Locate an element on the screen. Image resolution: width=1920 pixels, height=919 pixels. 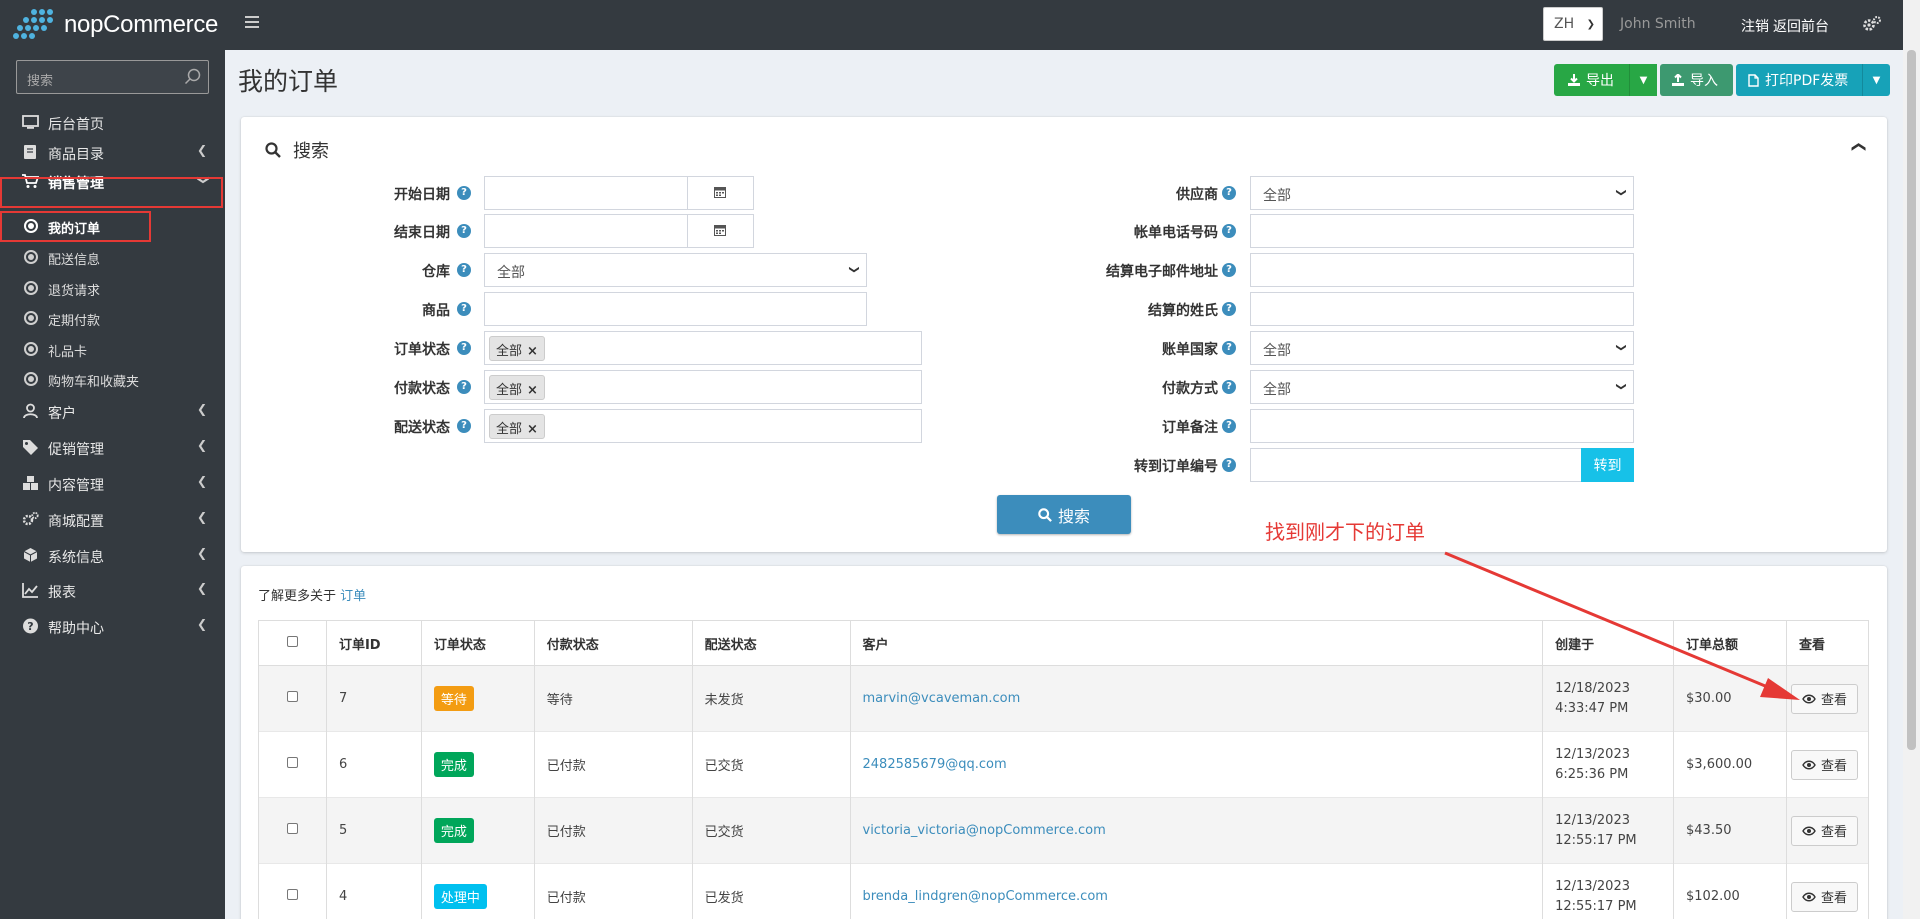
sidebar-item-shipments: 配送信息 is located at coordinates (112, 257).